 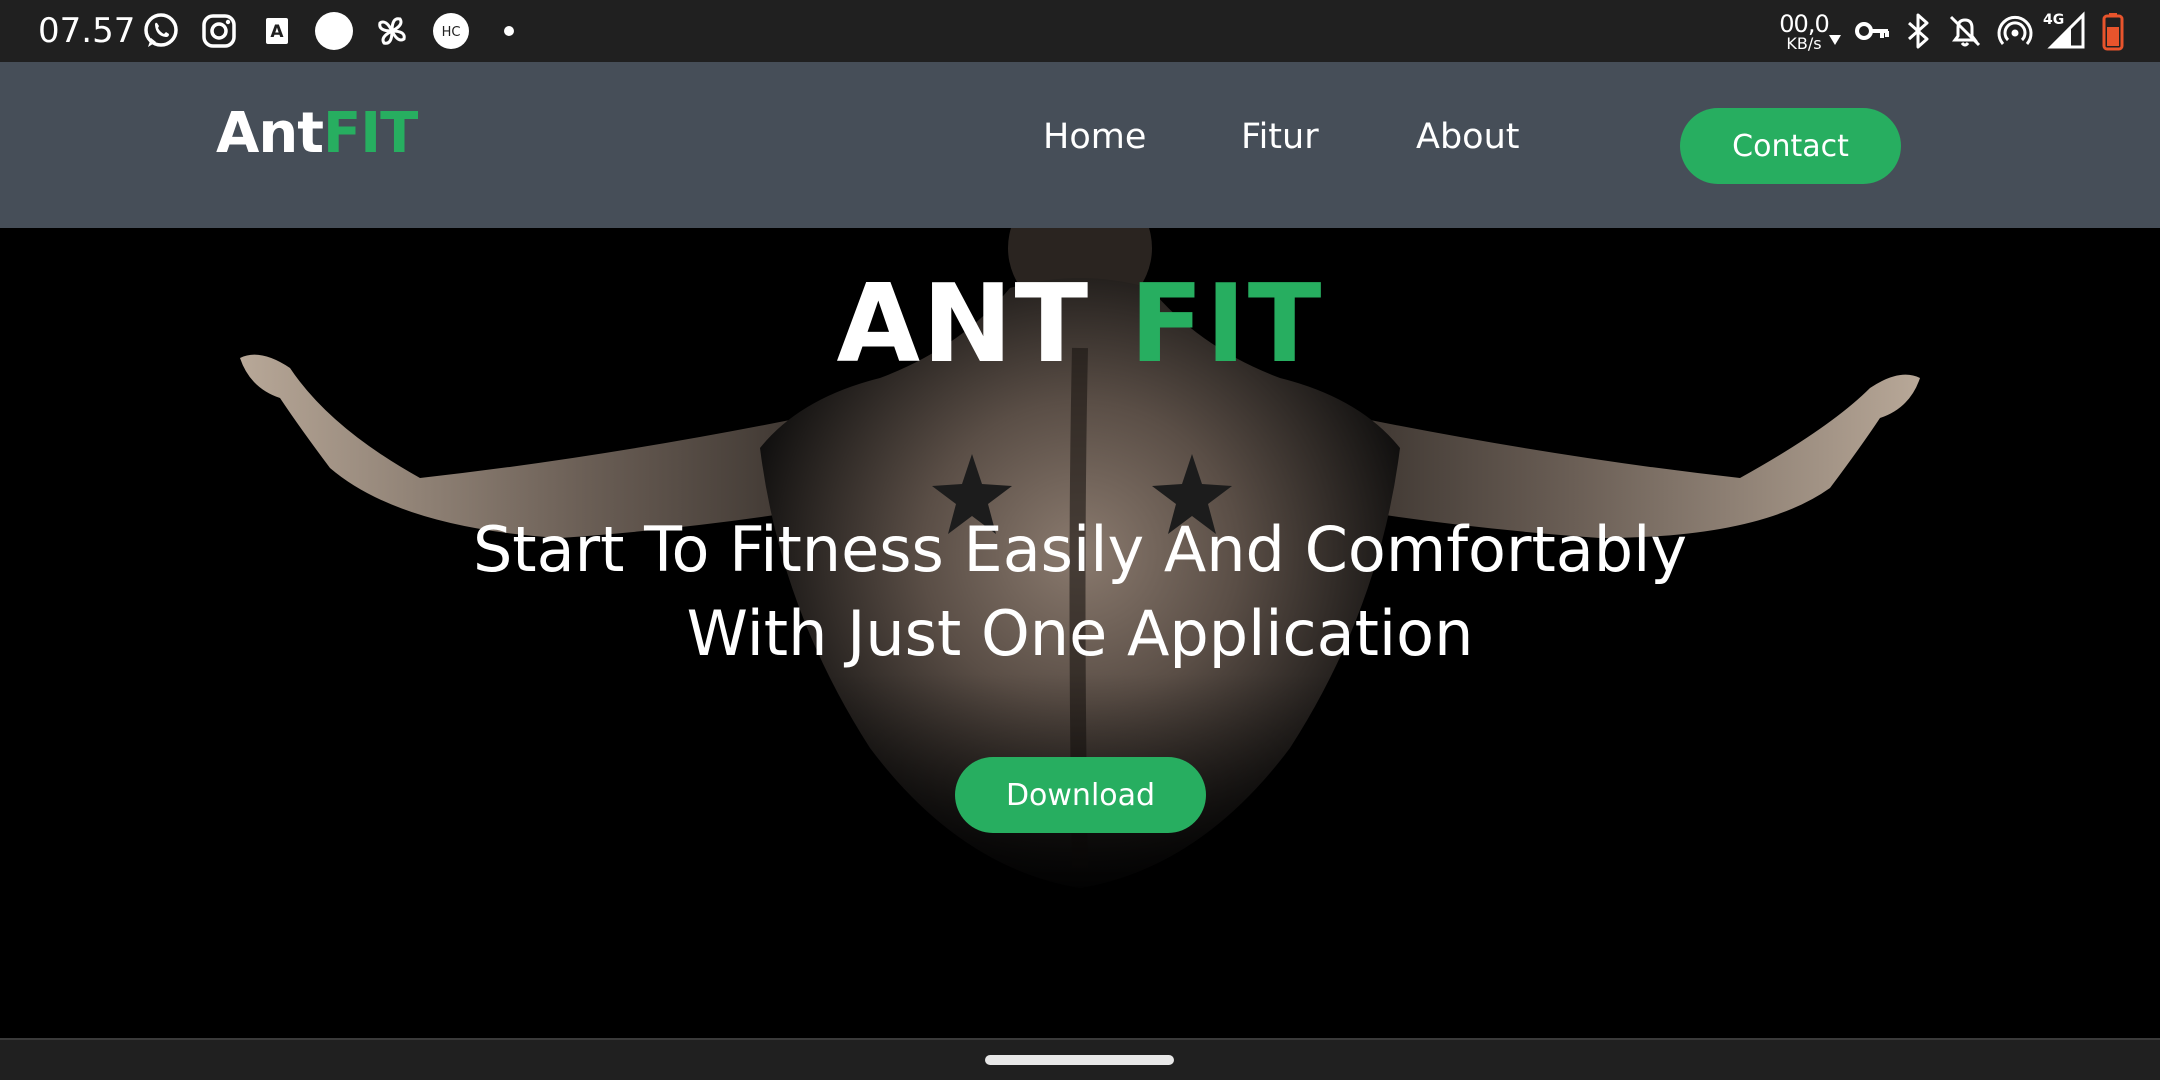 I want to click on hc-app-label: HC, so click(x=451, y=32).